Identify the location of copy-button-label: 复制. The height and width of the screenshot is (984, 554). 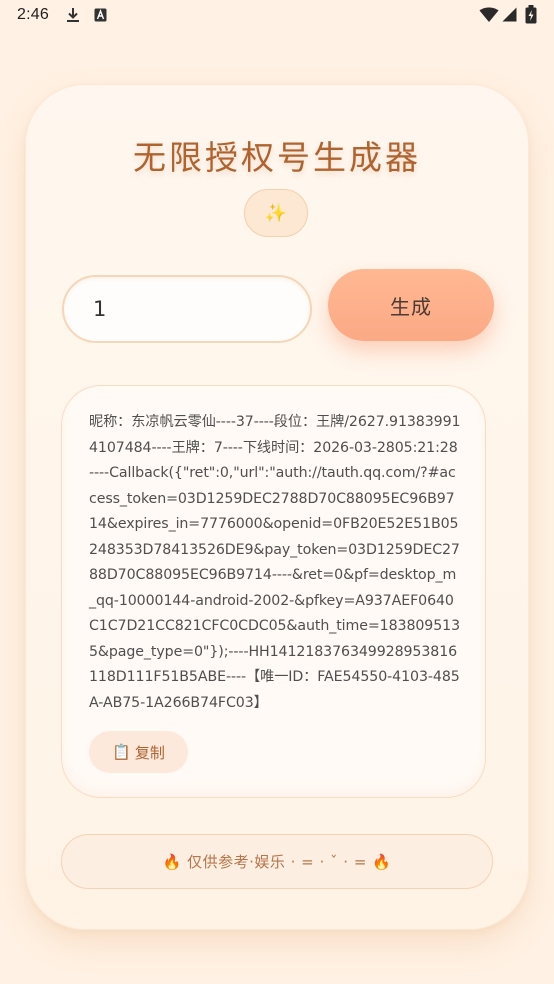
(149, 752).